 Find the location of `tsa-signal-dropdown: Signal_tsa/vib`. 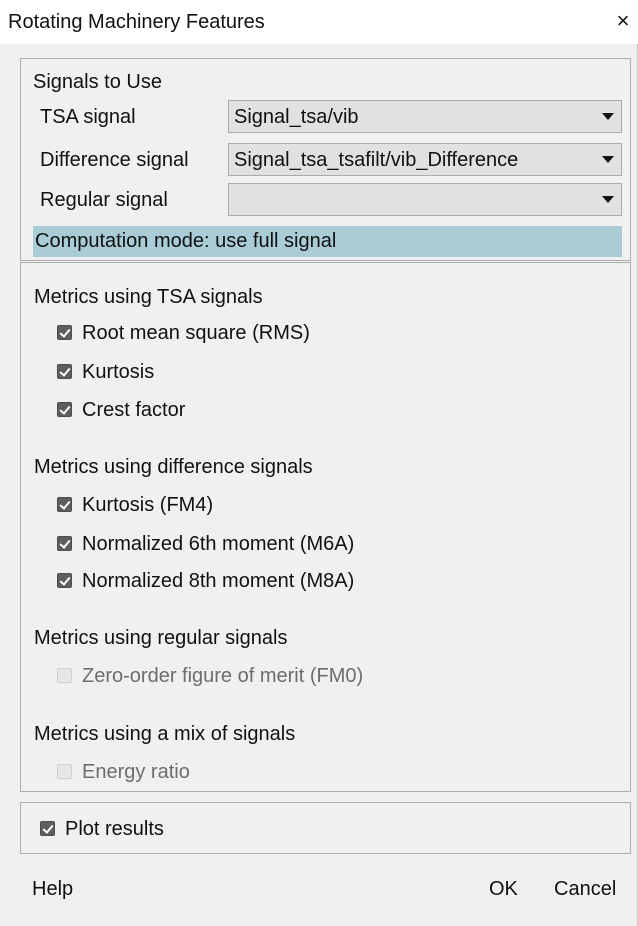

tsa-signal-dropdown: Signal_tsa/vib is located at coordinates (425, 116).